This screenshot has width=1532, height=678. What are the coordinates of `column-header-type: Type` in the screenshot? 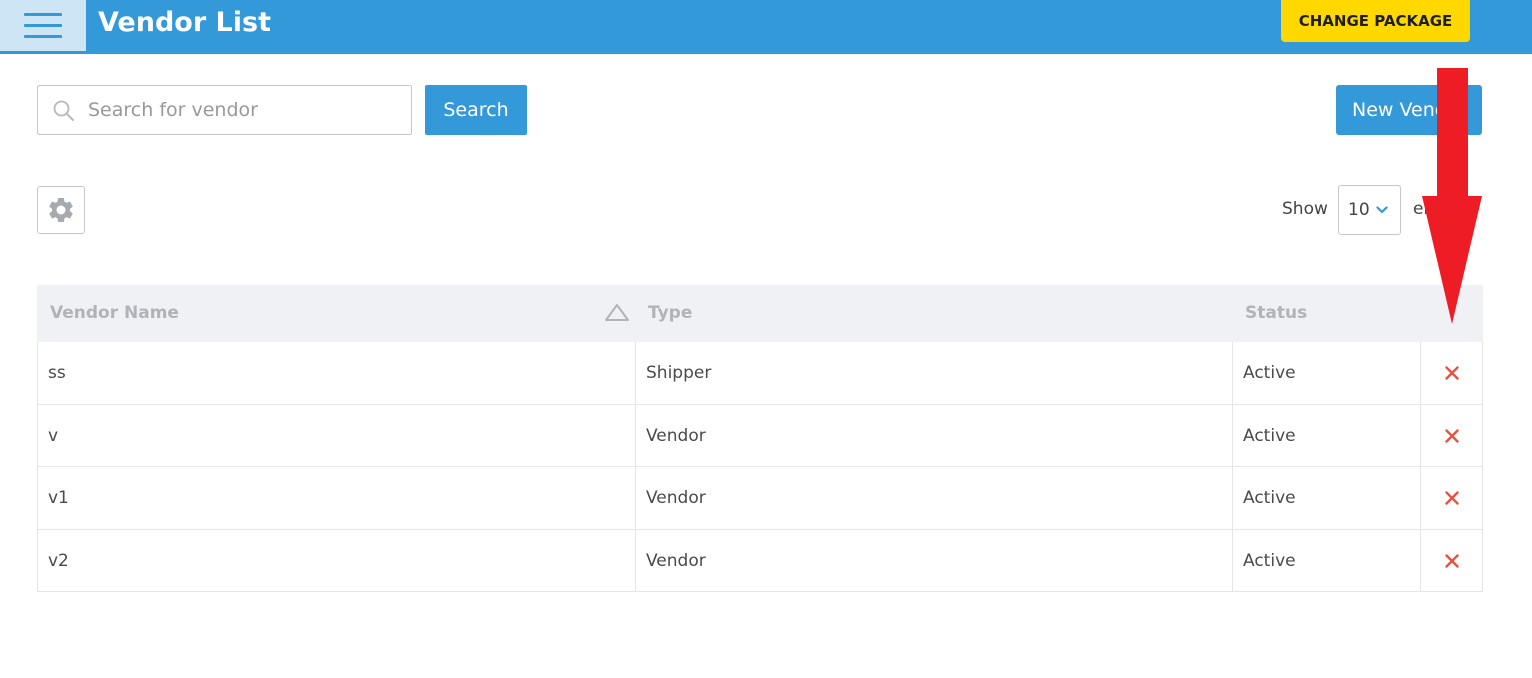 It's located at (670, 313).